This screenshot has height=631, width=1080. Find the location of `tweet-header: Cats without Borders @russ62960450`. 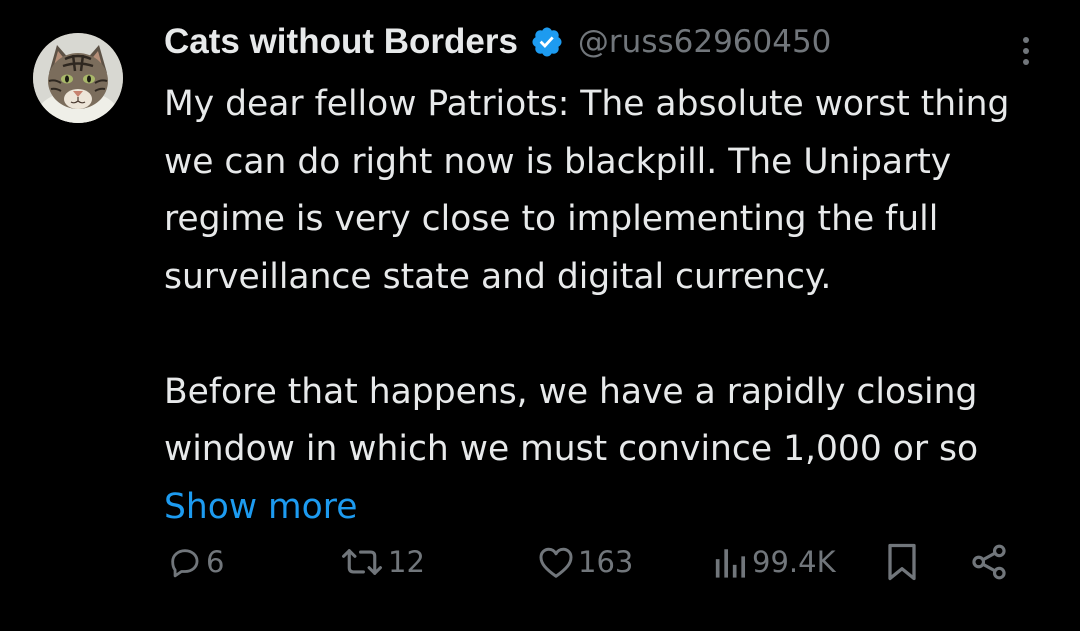

tweet-header: Cats without Borders @russ62960450 is located at coordinates (497, 42).